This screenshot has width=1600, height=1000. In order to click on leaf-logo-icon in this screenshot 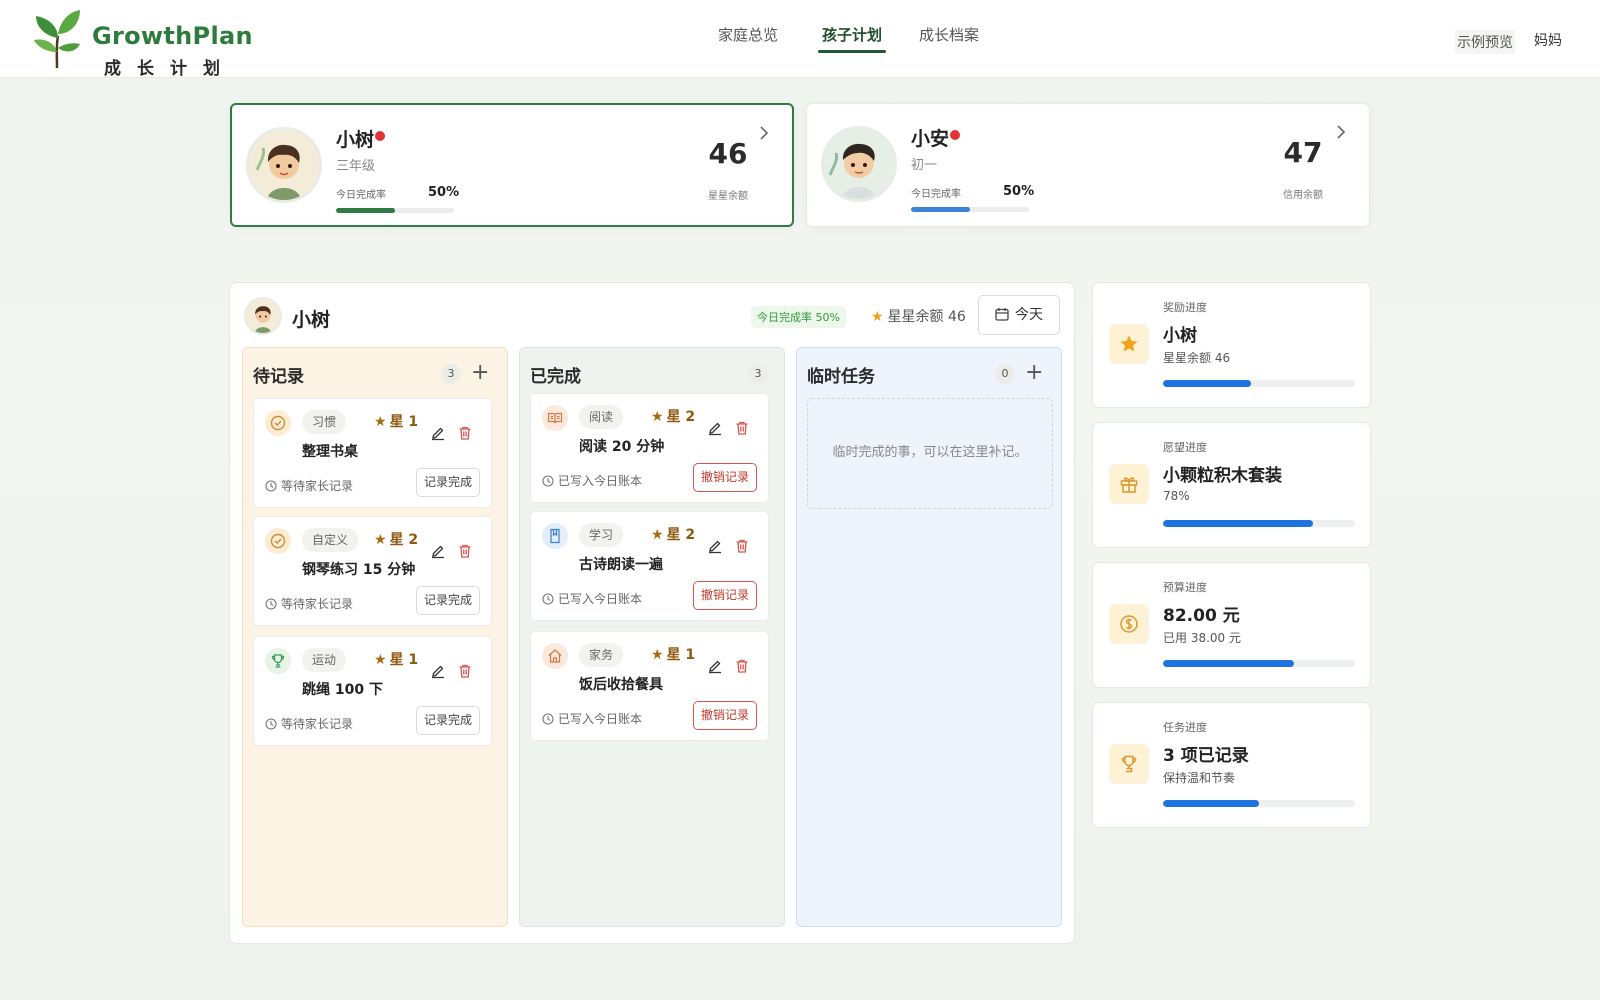, I will do `click(57, 39)`.